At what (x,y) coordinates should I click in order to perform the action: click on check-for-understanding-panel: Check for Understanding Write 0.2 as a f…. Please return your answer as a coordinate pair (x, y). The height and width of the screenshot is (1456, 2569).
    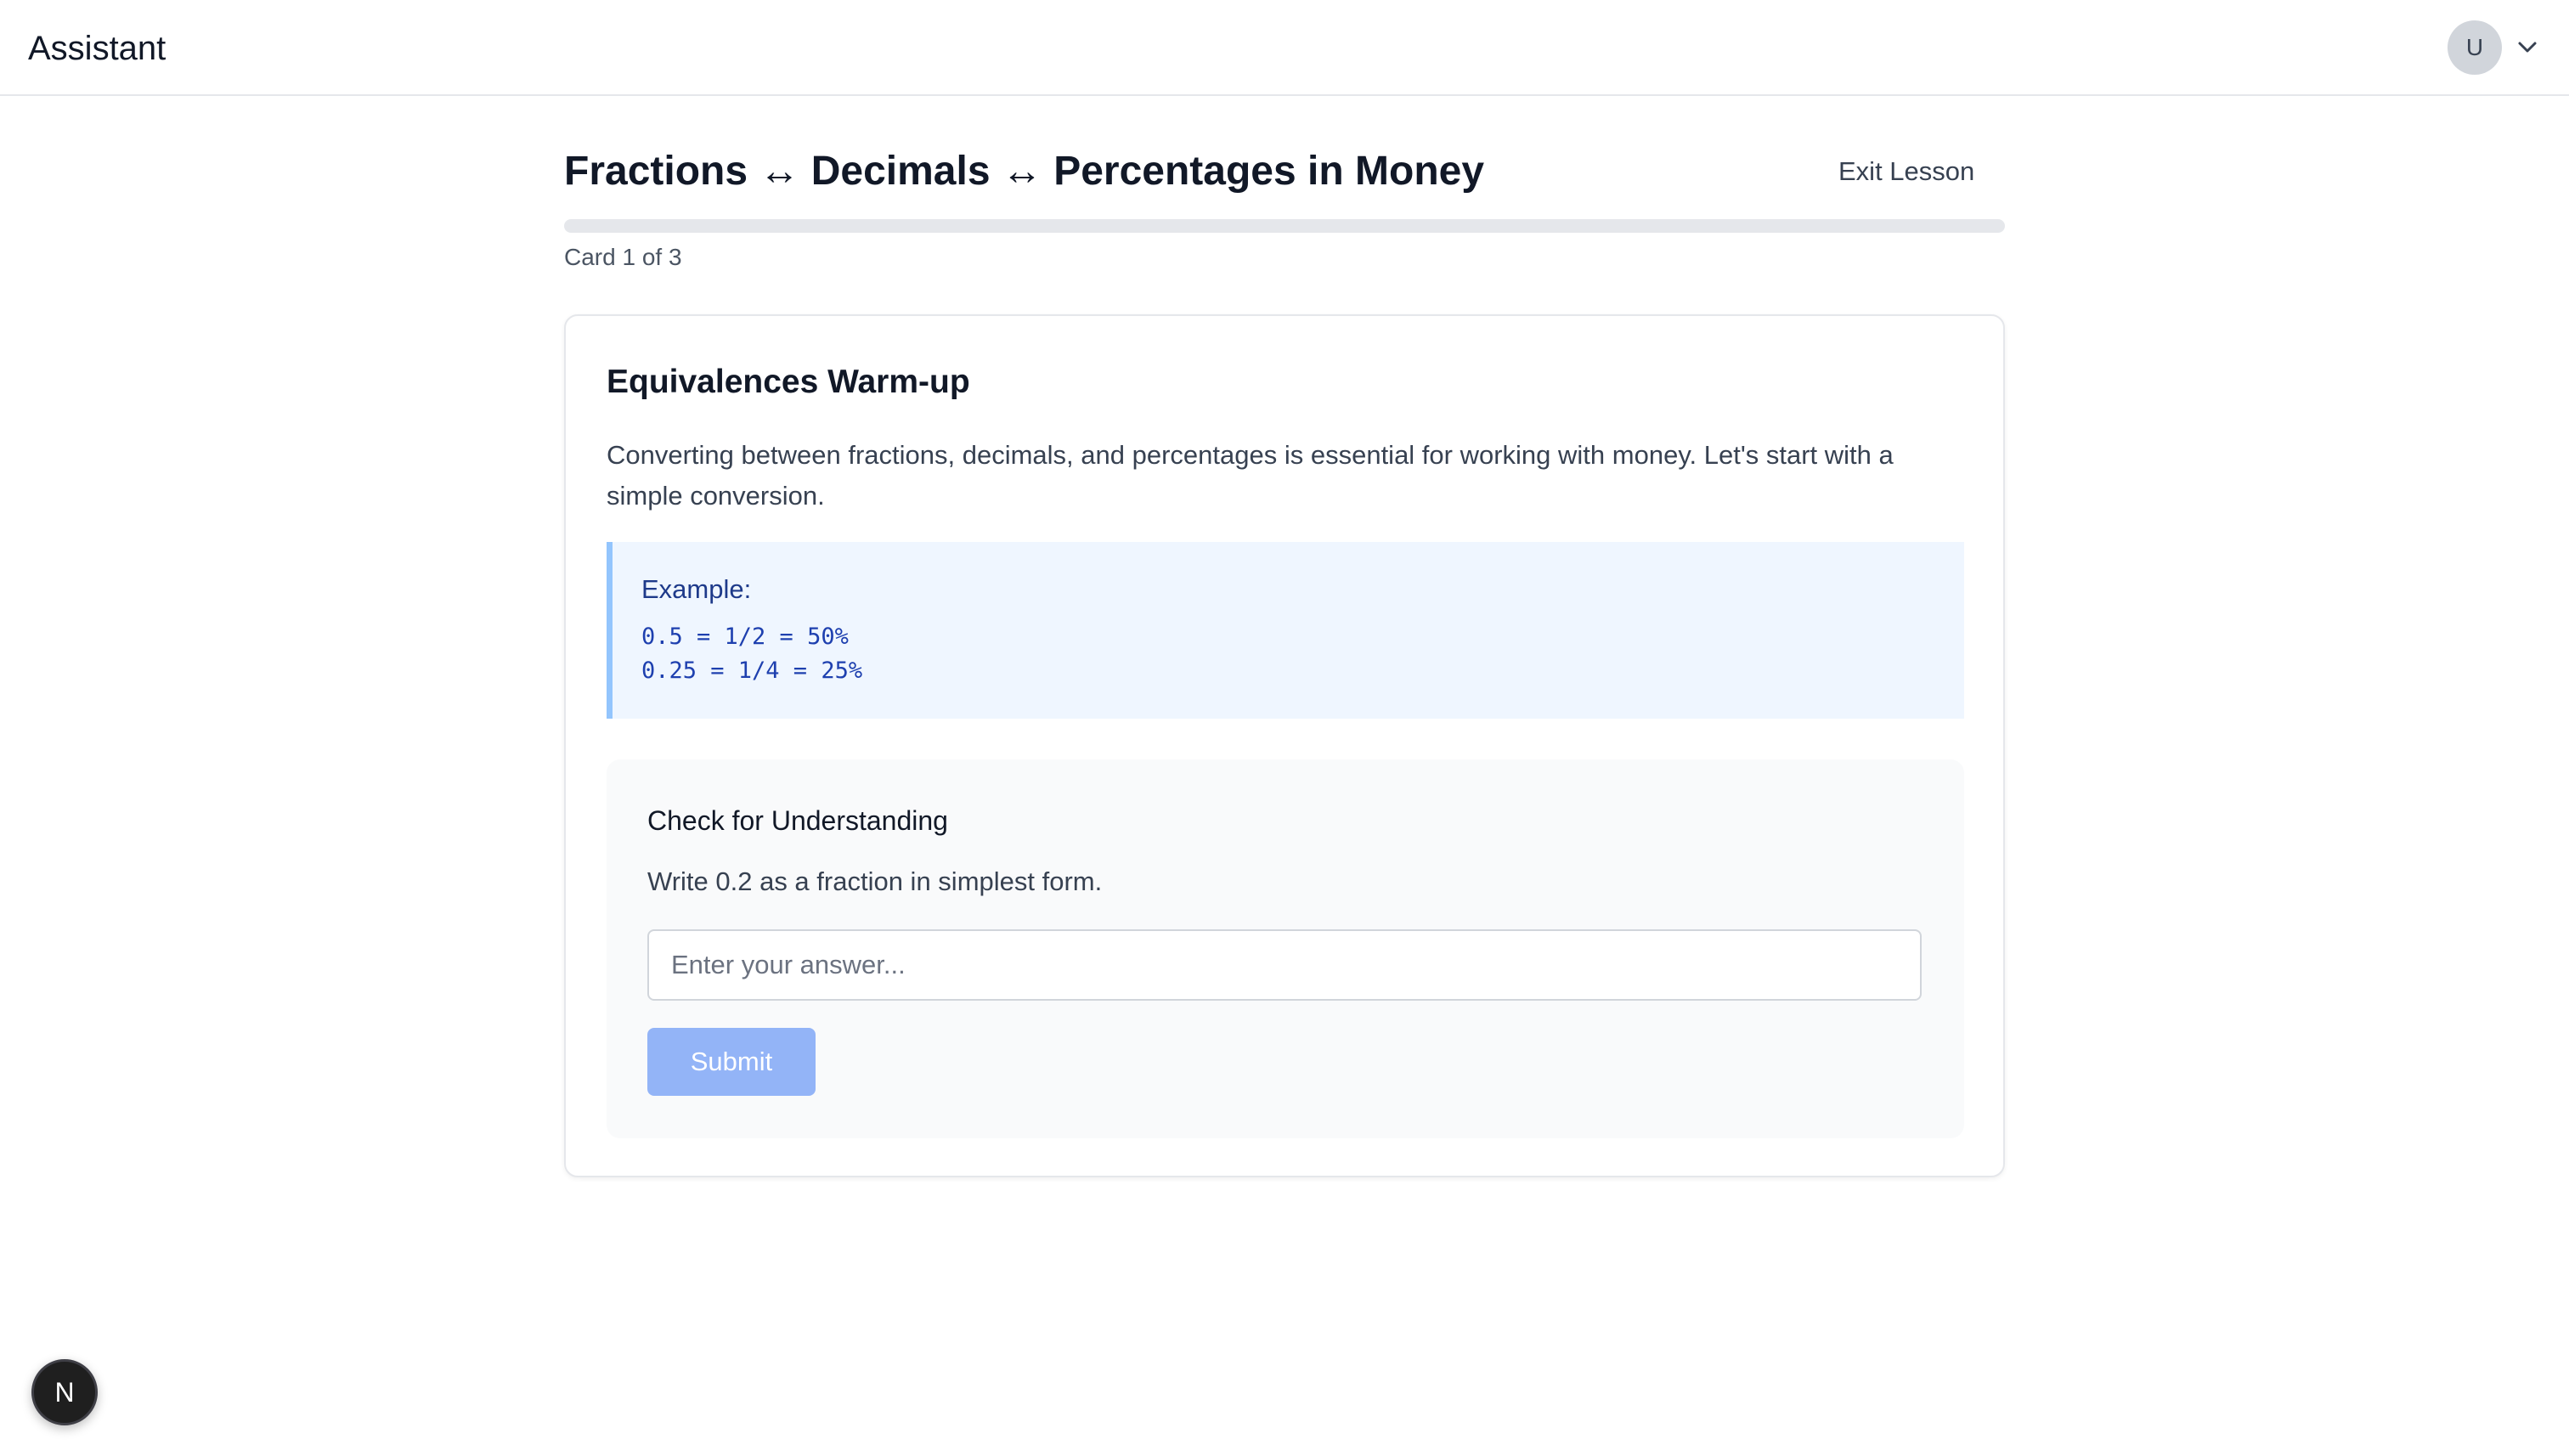
    Looking at the image, I should click on (1286, 949).